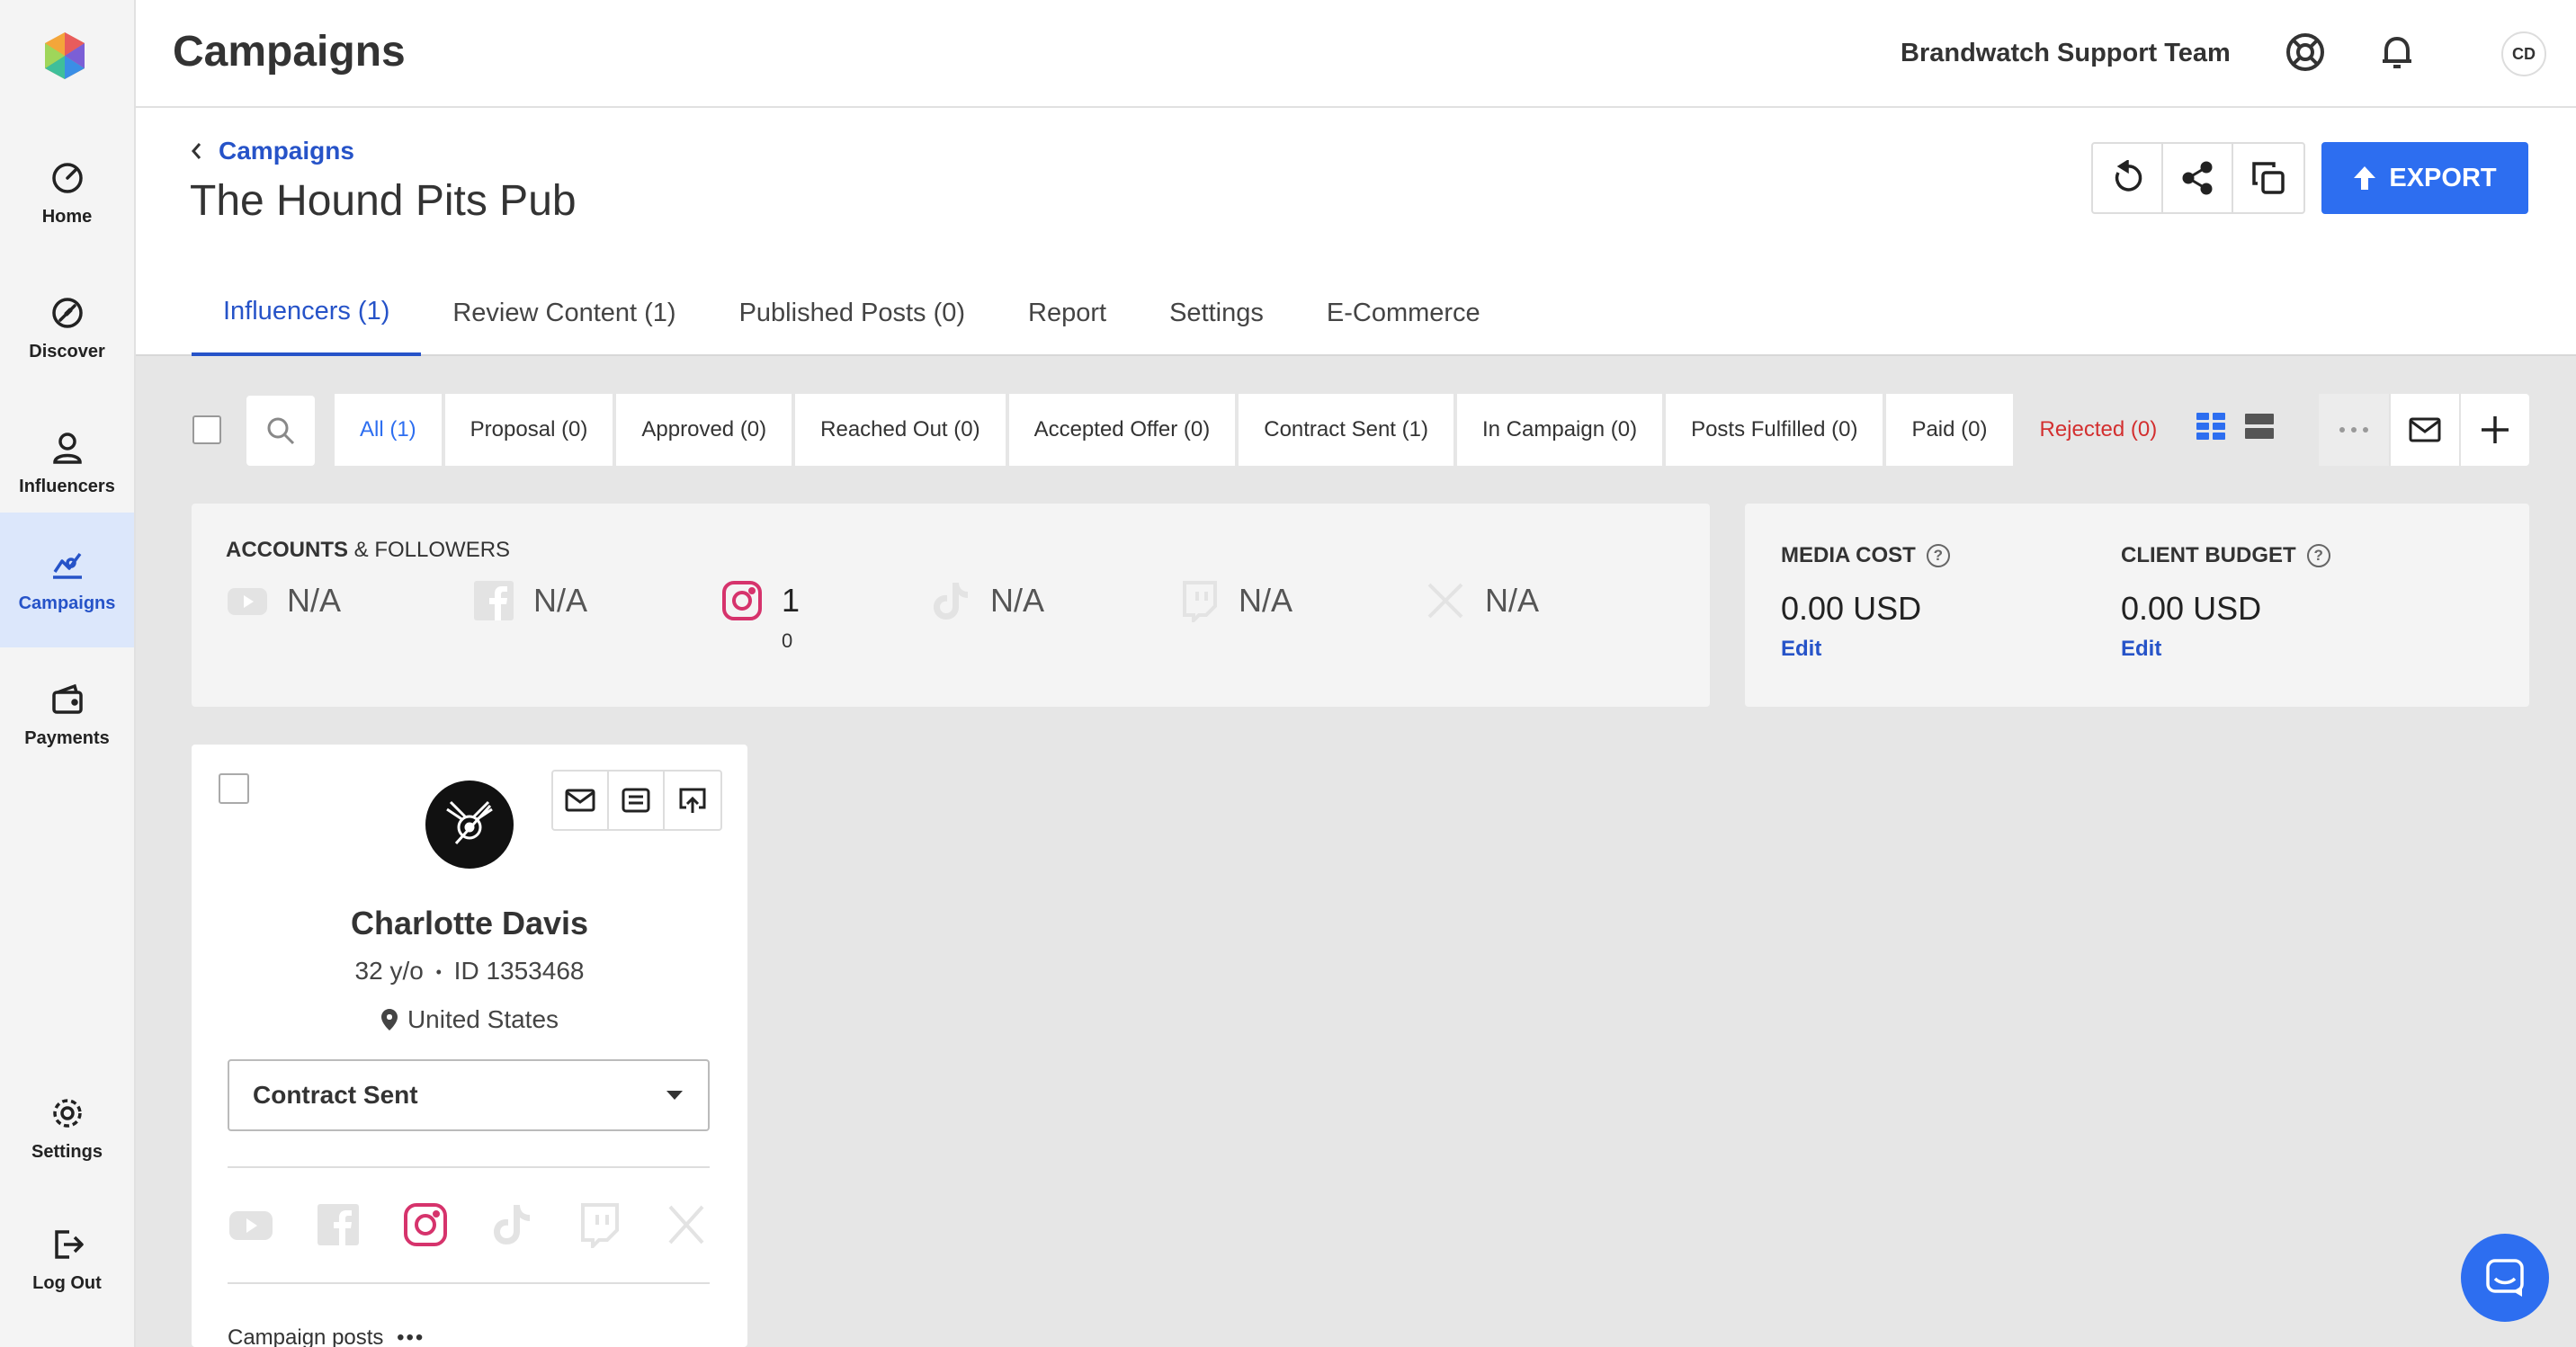 This screenshot has width=2576, height=1347. I want to click on stage-proposal: Proposal (0), so click(528, 430).